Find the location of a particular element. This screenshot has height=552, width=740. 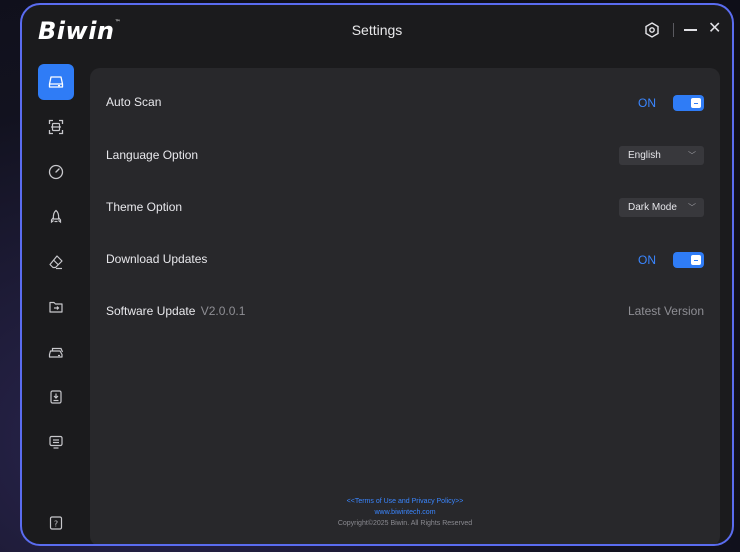

drive-icon is located at coordinates (56, 82).